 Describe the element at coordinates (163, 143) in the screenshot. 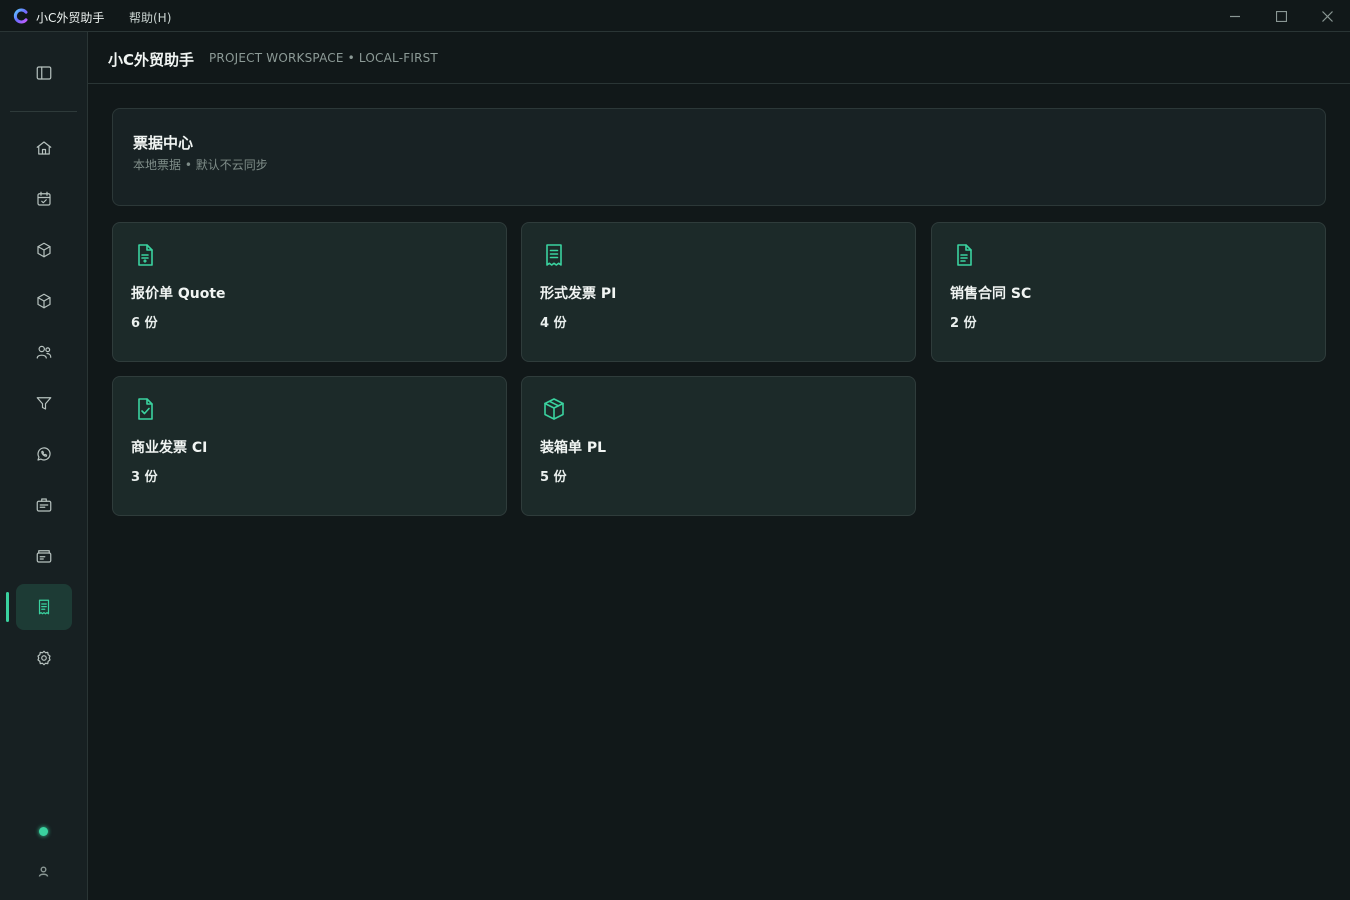

I see `page-title: 票据中心` at that location.